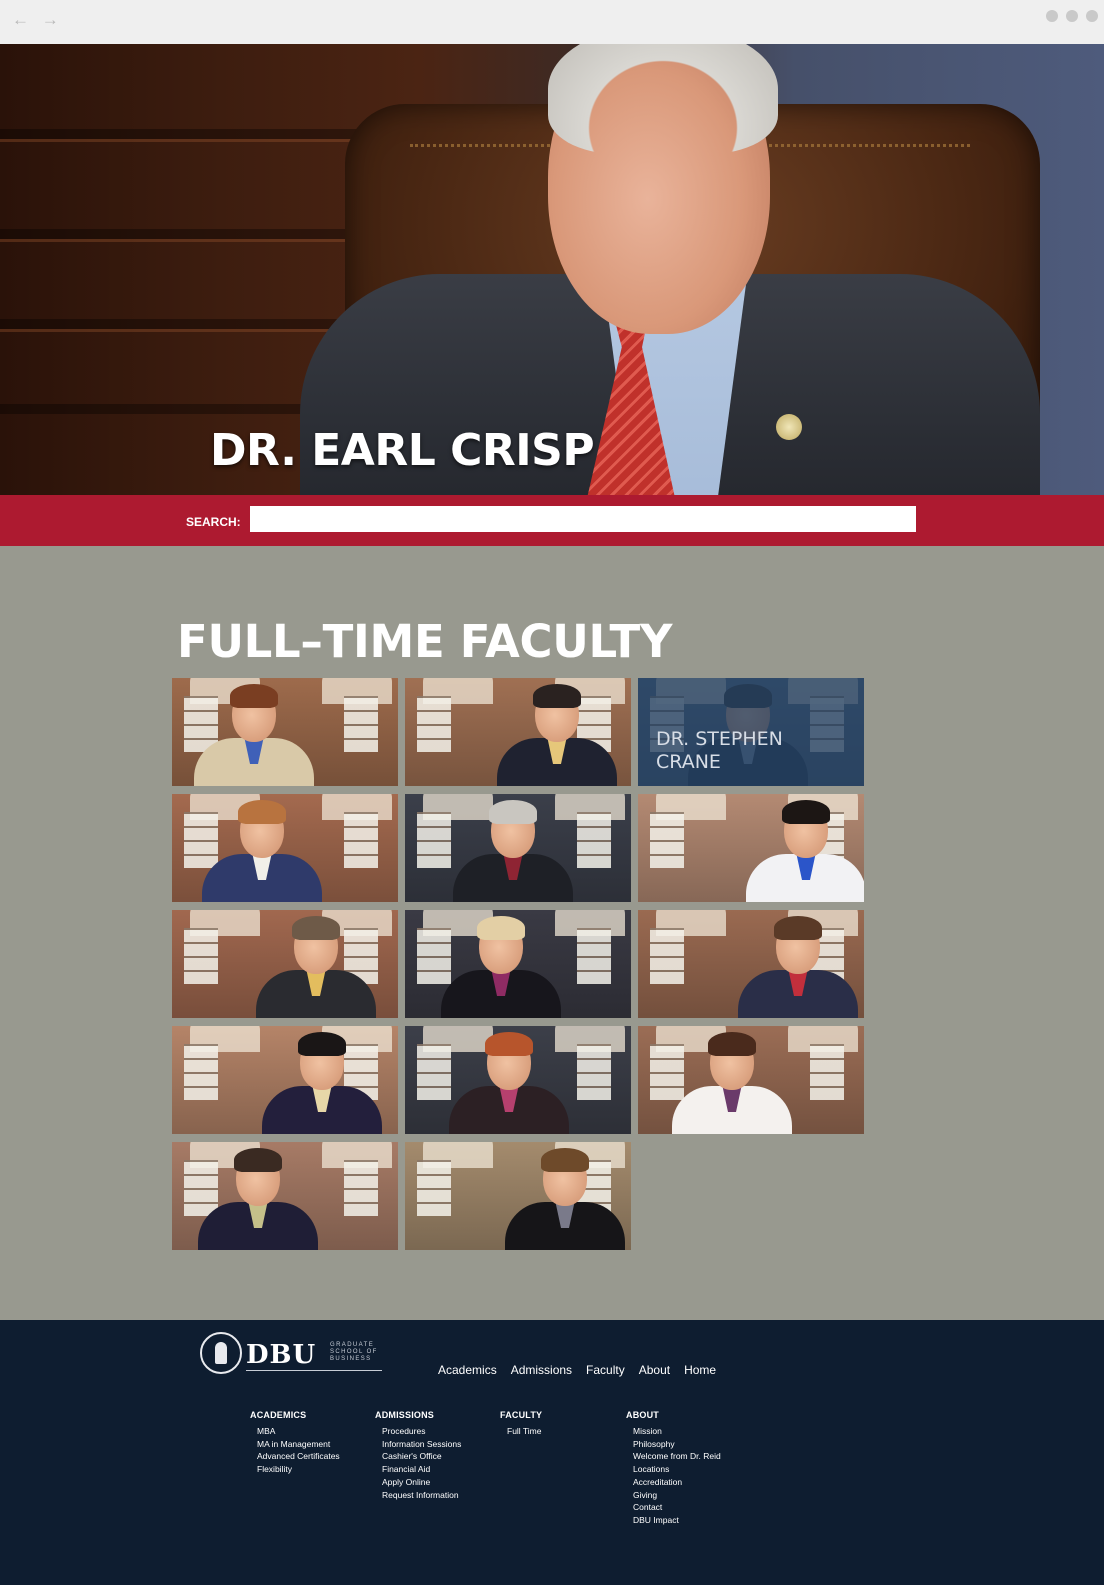 The width and height of the screenshot is (1104, 1585). Describe the element at coordinates (541, 1370) in the screenshot. I see `nav-link-admissions: Admissions` at that location.